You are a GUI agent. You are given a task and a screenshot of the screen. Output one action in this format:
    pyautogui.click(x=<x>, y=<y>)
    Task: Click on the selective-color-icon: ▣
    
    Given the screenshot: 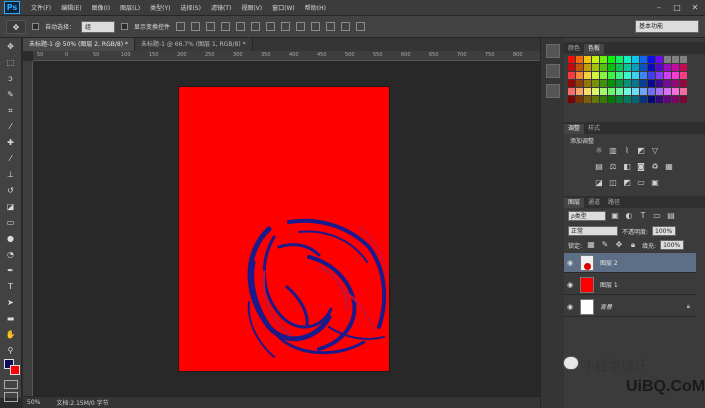 What is the action you would take?
    pyautogui.click(x=655, y=183)
    